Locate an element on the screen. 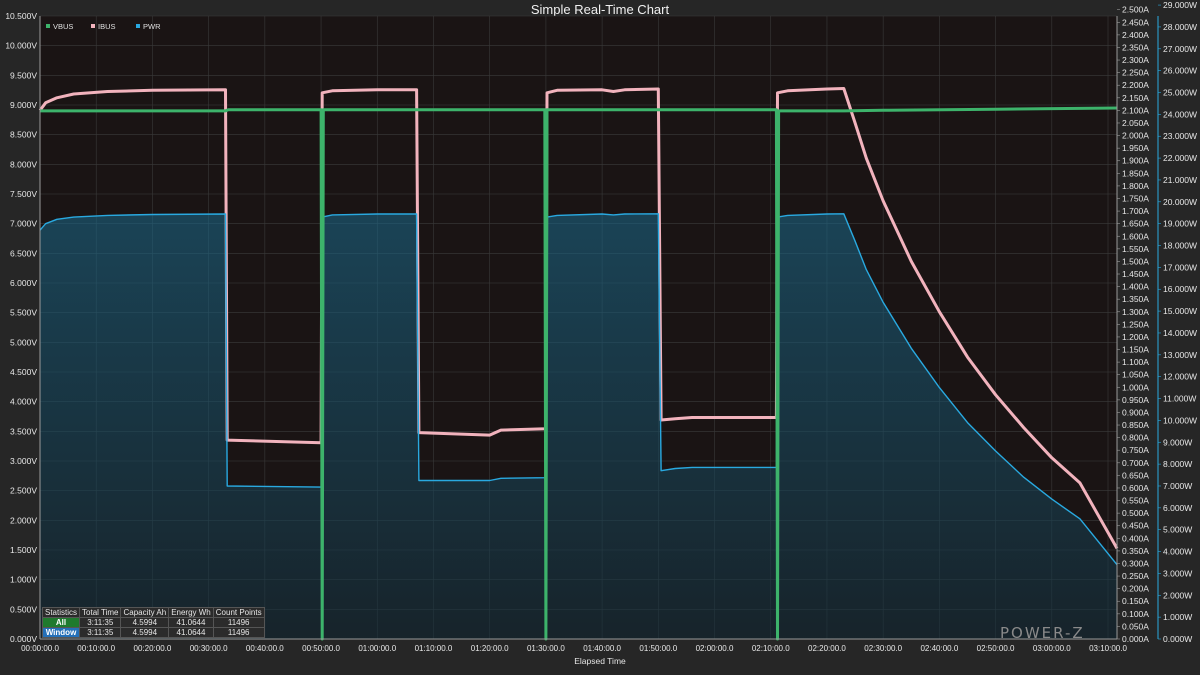  stats-row-label: All is located at coordinates (61, 622).